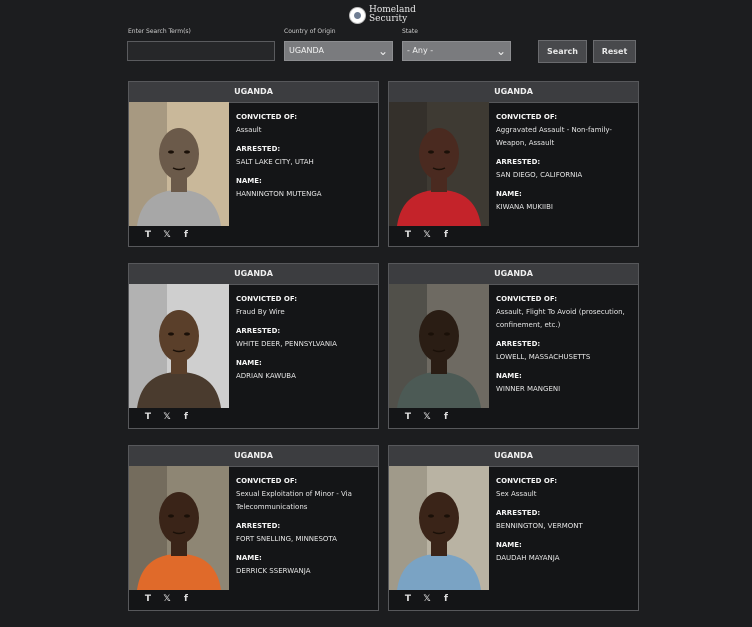 Image resolution: width=752 pixels, height=627 pixels. I want to click on name-value: ADRIAN KAWUBA, so click(266, 376).